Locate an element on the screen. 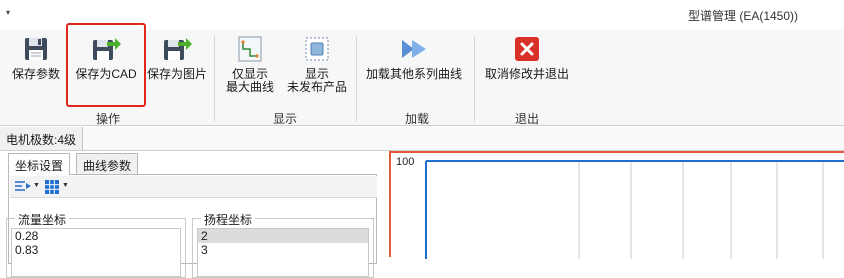  flow-coordinate-title: 流量坐标 is located at coordinates (42, 219).